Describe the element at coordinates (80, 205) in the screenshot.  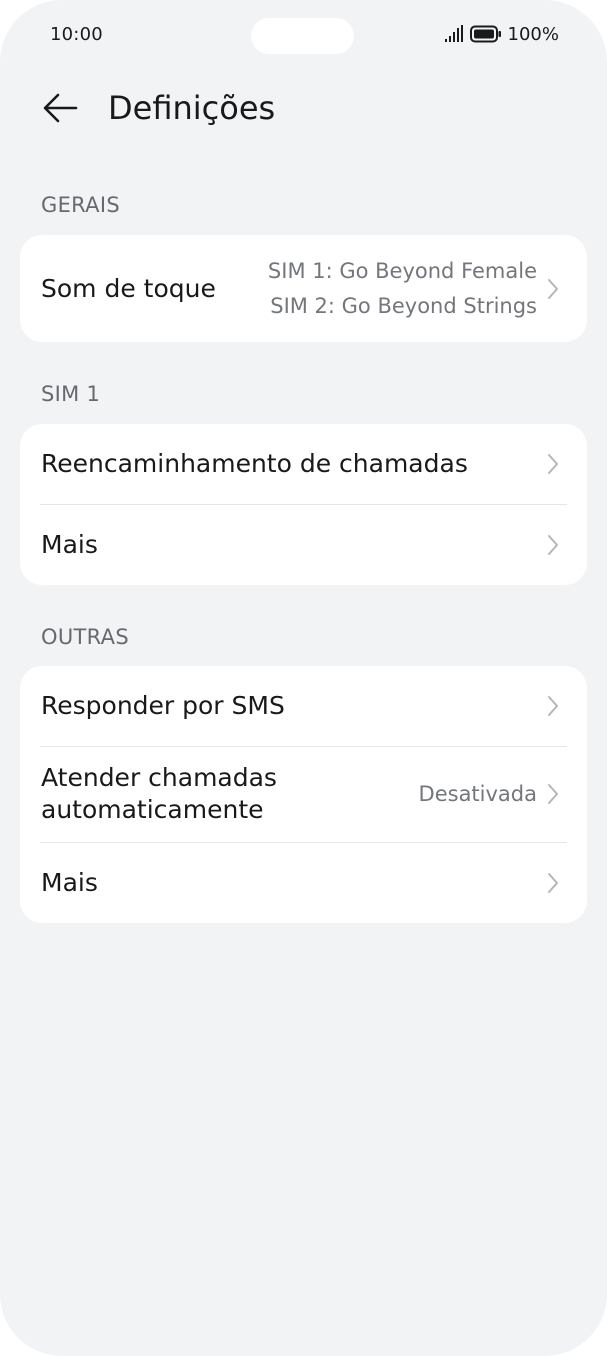
I see `section-label-gerais: GERAIS` at that location.